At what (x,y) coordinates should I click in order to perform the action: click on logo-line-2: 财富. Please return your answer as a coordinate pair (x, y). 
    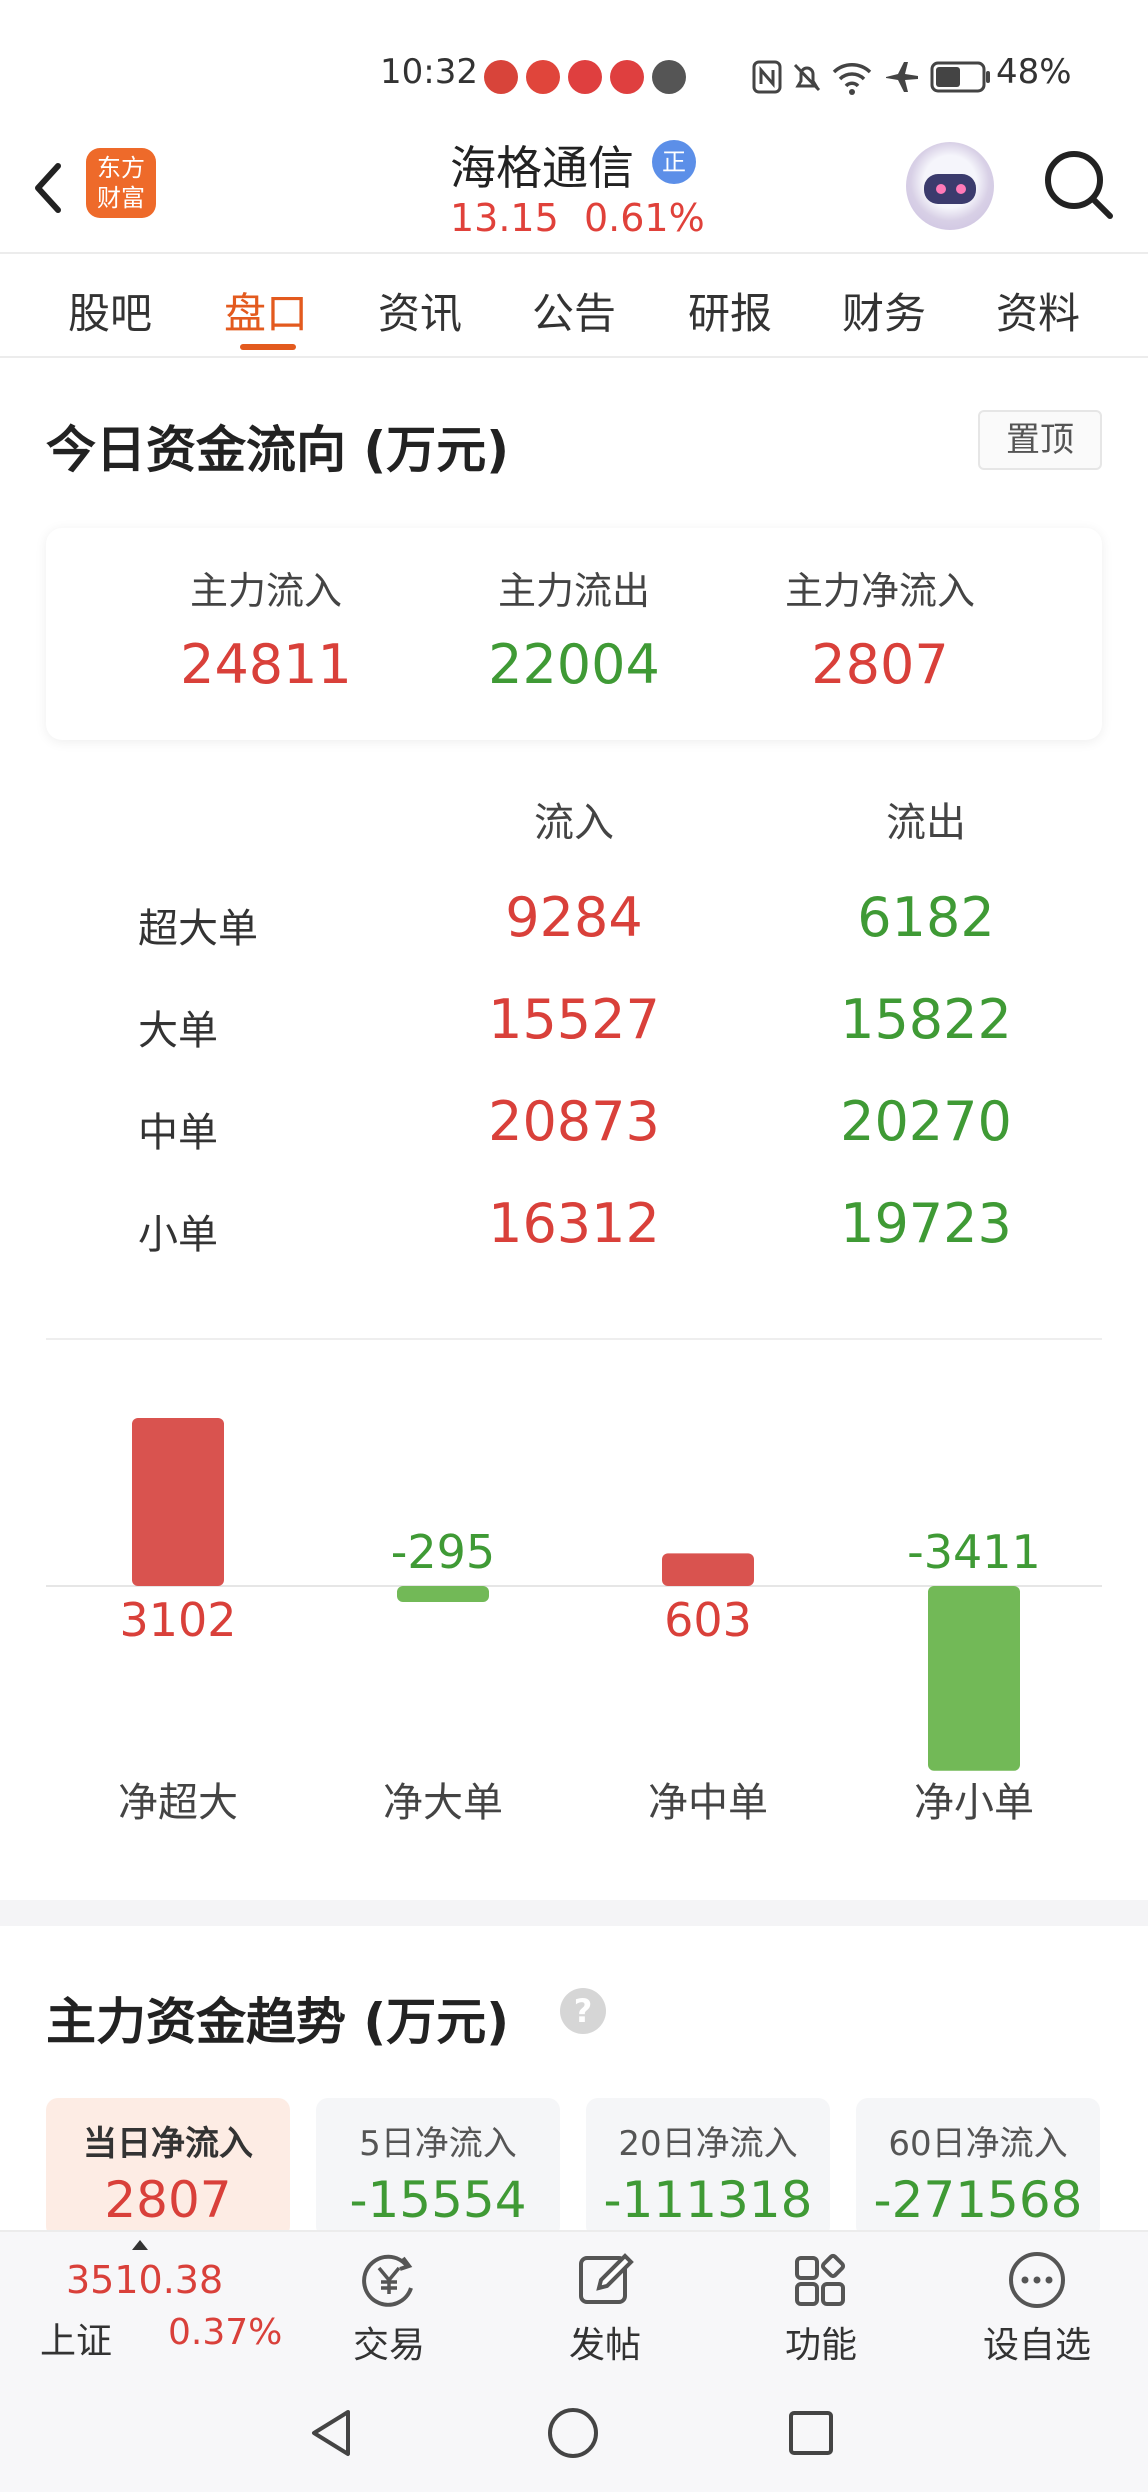
    Looking at the image, I should click on (121, 198).